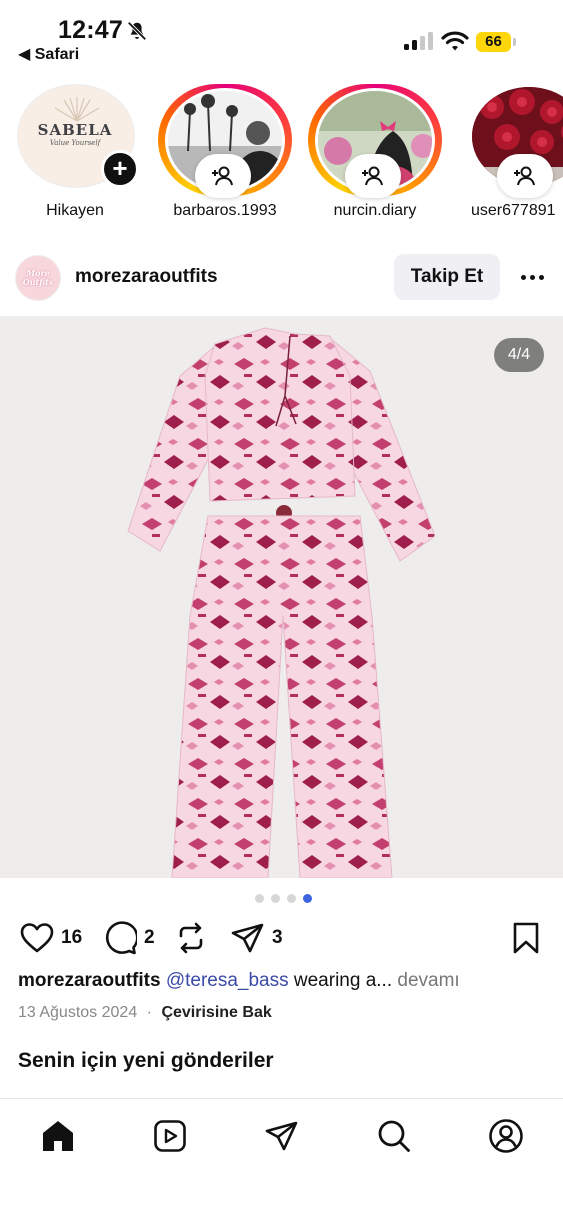  Describe the element at coordinates (78, 1012) in the screenshot. I see `post-date: 13 Ağustos 2024` at that location.